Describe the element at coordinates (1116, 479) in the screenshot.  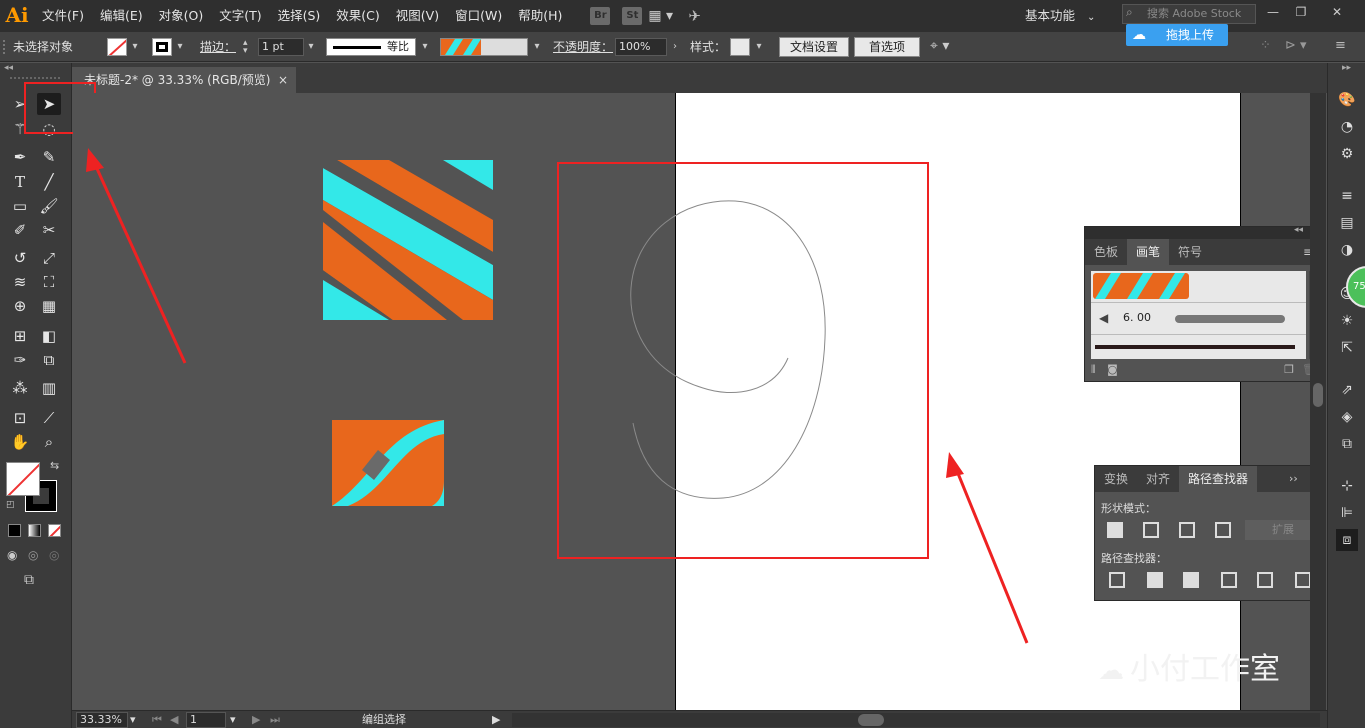
I see `tab-transform: 变换` at that location.